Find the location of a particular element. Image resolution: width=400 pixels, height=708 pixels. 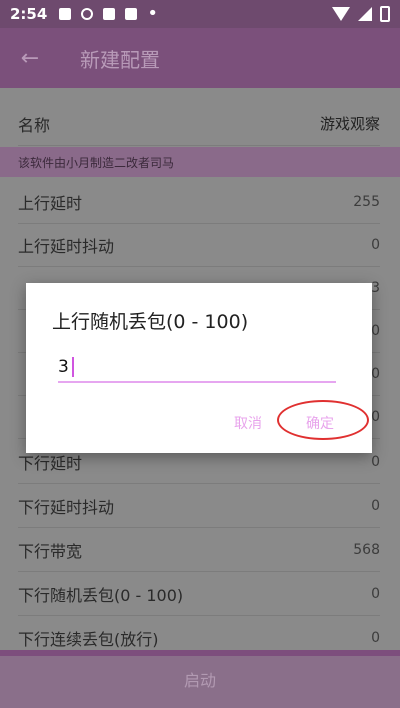

clock: 2:54 is located at coordinates (29, 14).